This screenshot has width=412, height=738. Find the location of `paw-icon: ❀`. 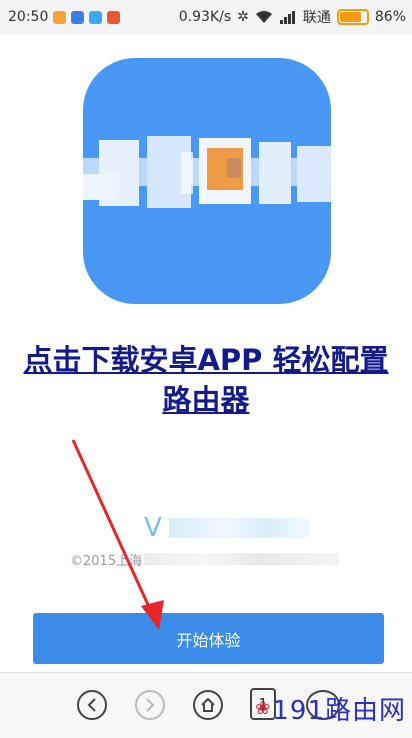

paw-icon: ❀ is located at coordinates (263, 708).